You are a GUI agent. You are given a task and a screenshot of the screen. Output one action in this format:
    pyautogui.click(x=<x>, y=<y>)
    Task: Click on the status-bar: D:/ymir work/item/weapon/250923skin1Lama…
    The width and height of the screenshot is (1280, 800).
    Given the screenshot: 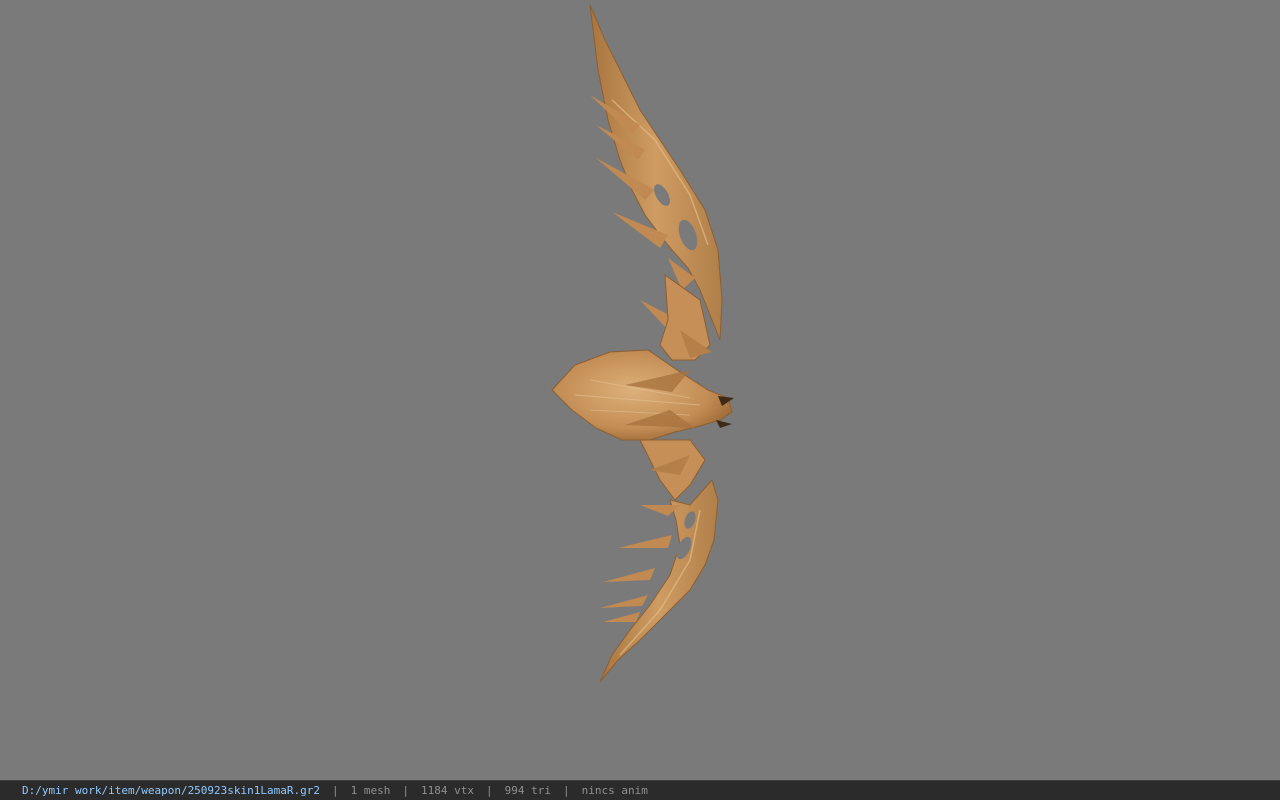 What is the action you would take?
    pyautogui.click(x=640, y=790)
    